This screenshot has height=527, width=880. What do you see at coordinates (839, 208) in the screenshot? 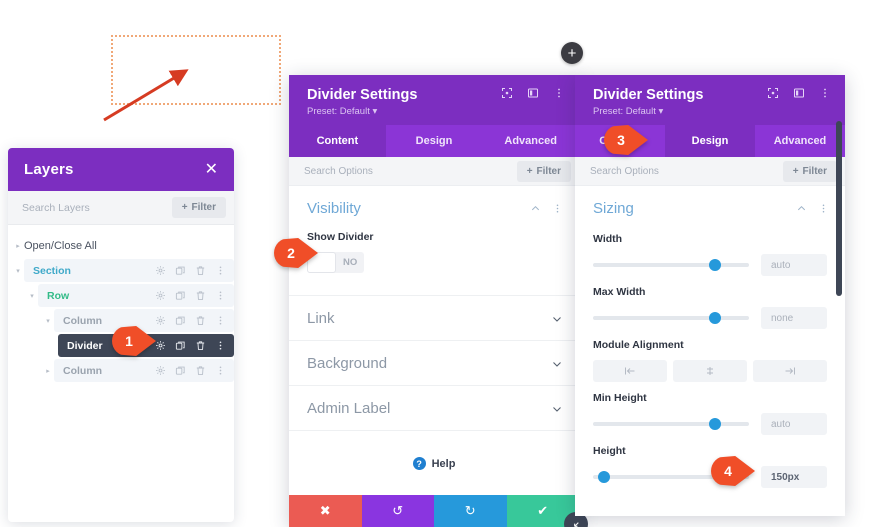
I see `vertical-scrollbar` at bounding box center [839, 208].